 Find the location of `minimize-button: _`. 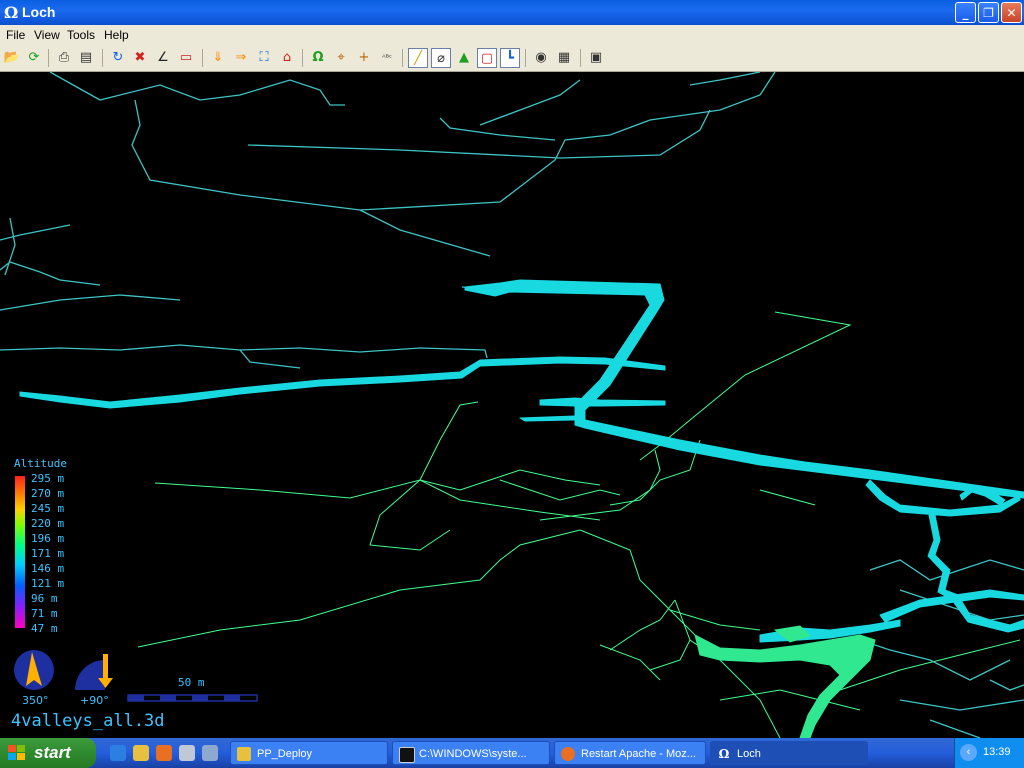

minimize-button: _ is located at coordinates (965, 12).